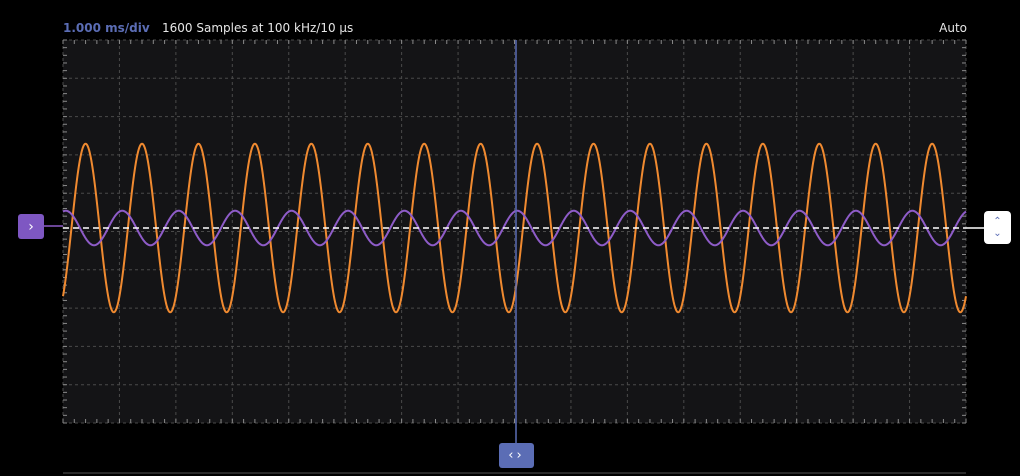 The height and width of the screenshot is (476, 1020). I want to click on trigger-level-handle: ⌃ ⌄, so click(997, 227).